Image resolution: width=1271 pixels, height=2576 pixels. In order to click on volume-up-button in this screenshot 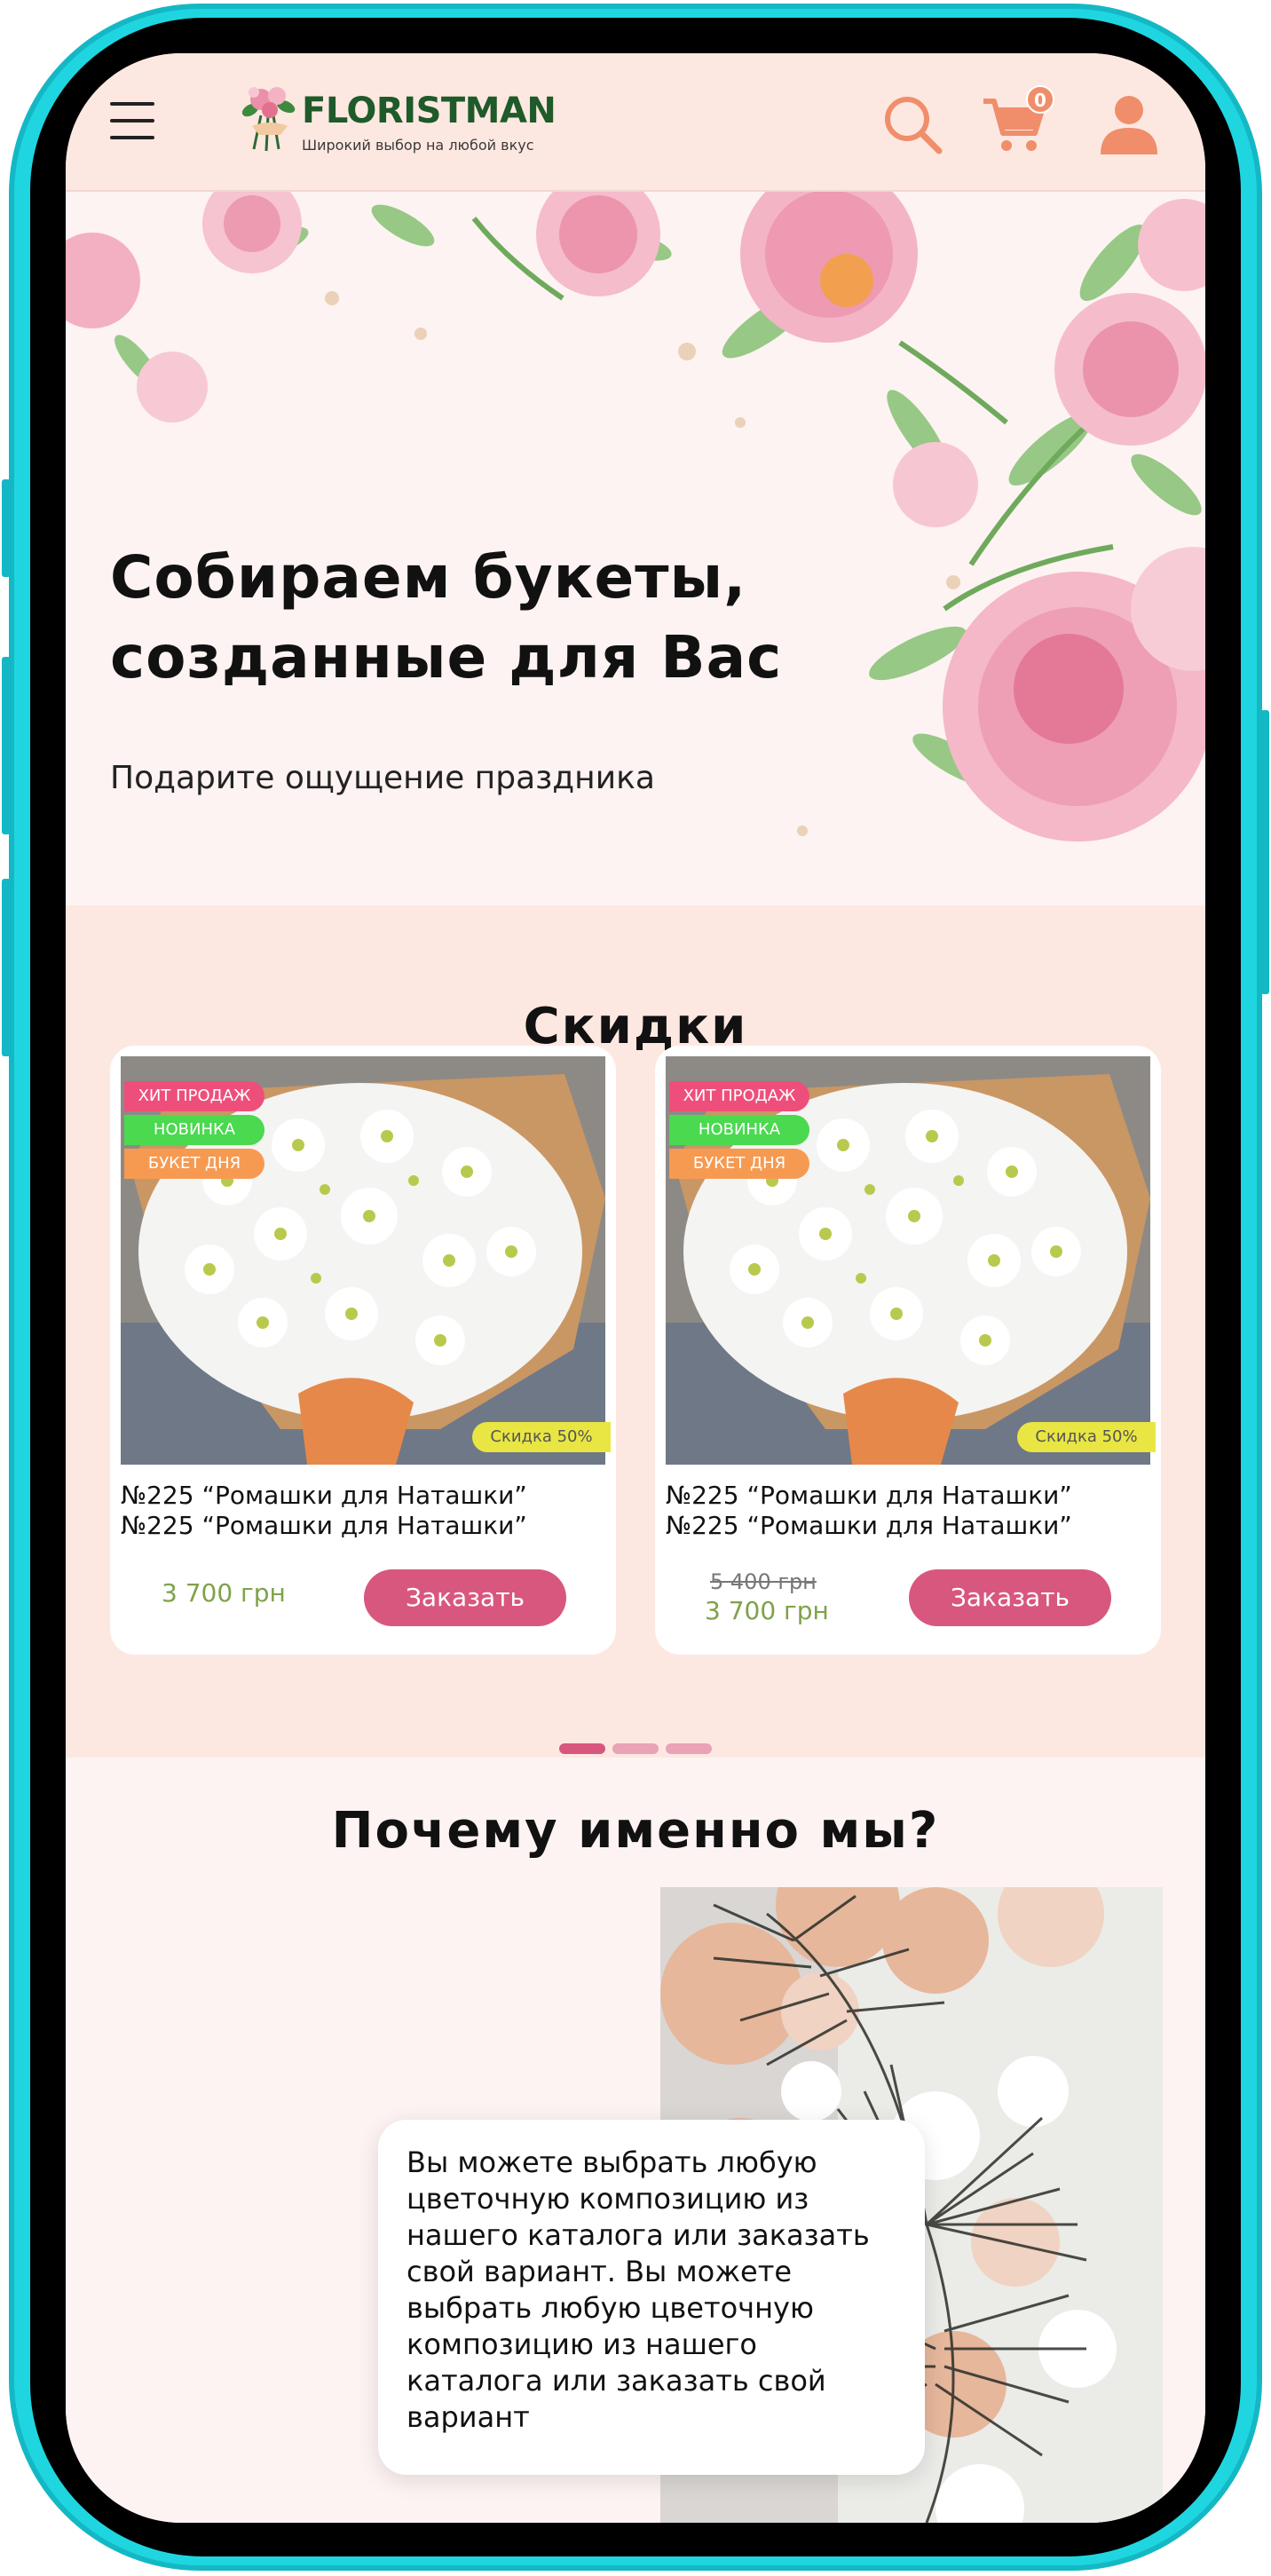, I will do `click(6, 528)`.